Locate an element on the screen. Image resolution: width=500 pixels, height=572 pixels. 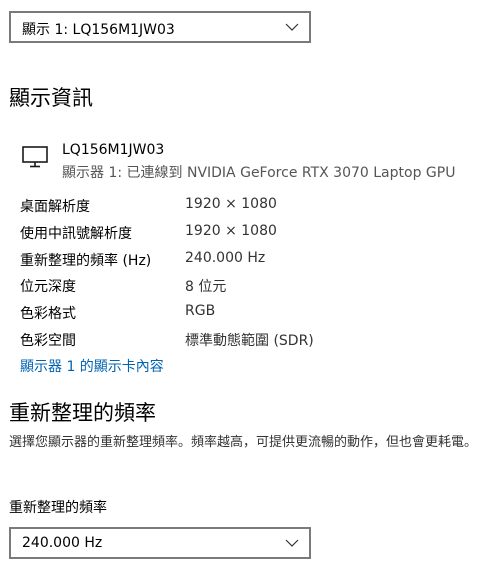
display-select-value: 顯示 1: LQ156M1JW03 is located at coordinates (98, 30).